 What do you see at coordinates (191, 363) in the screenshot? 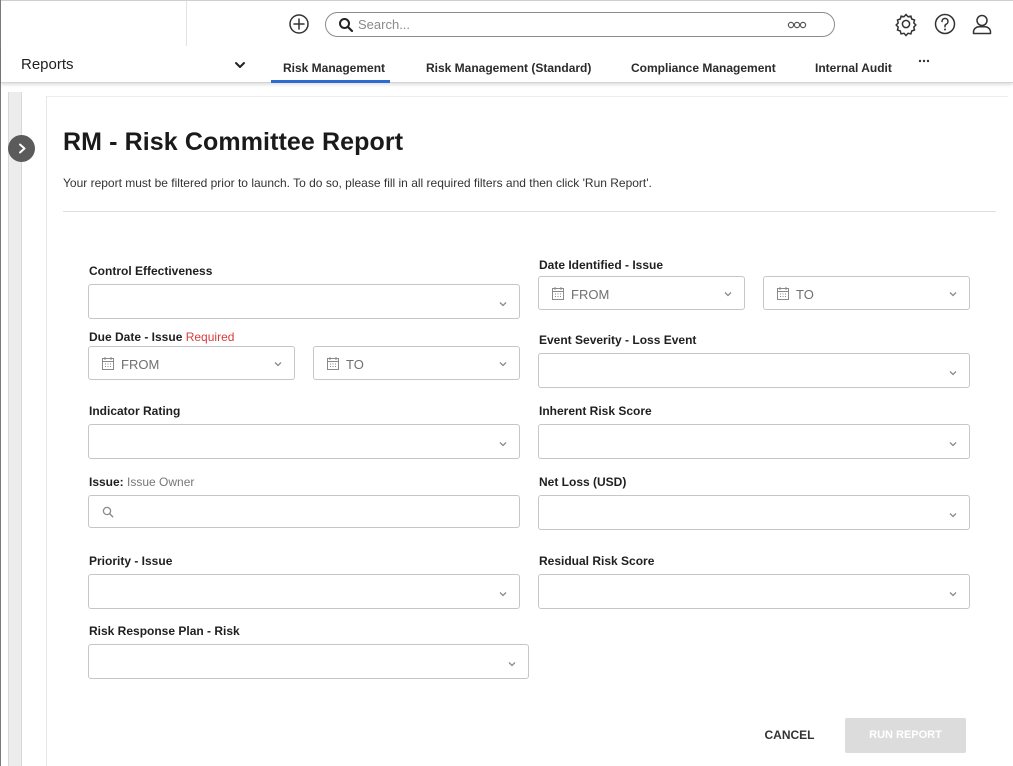
I see `due-date-from-picker: FROM` at bounding box center [191, 363].